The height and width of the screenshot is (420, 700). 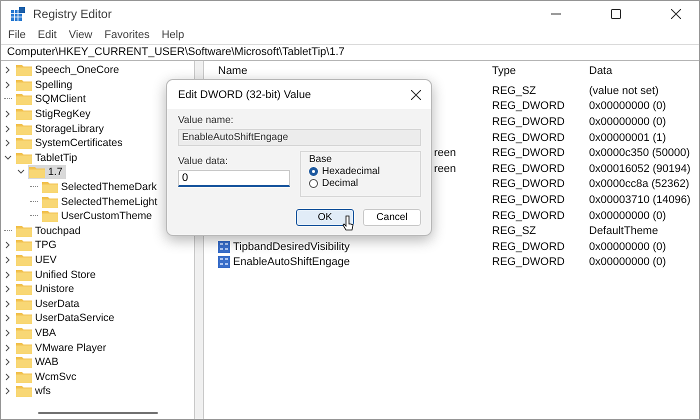 What do you see at coordinates (18, 14) in the screenshot?
I see `registry-icon` at bounding box center [18, 14].